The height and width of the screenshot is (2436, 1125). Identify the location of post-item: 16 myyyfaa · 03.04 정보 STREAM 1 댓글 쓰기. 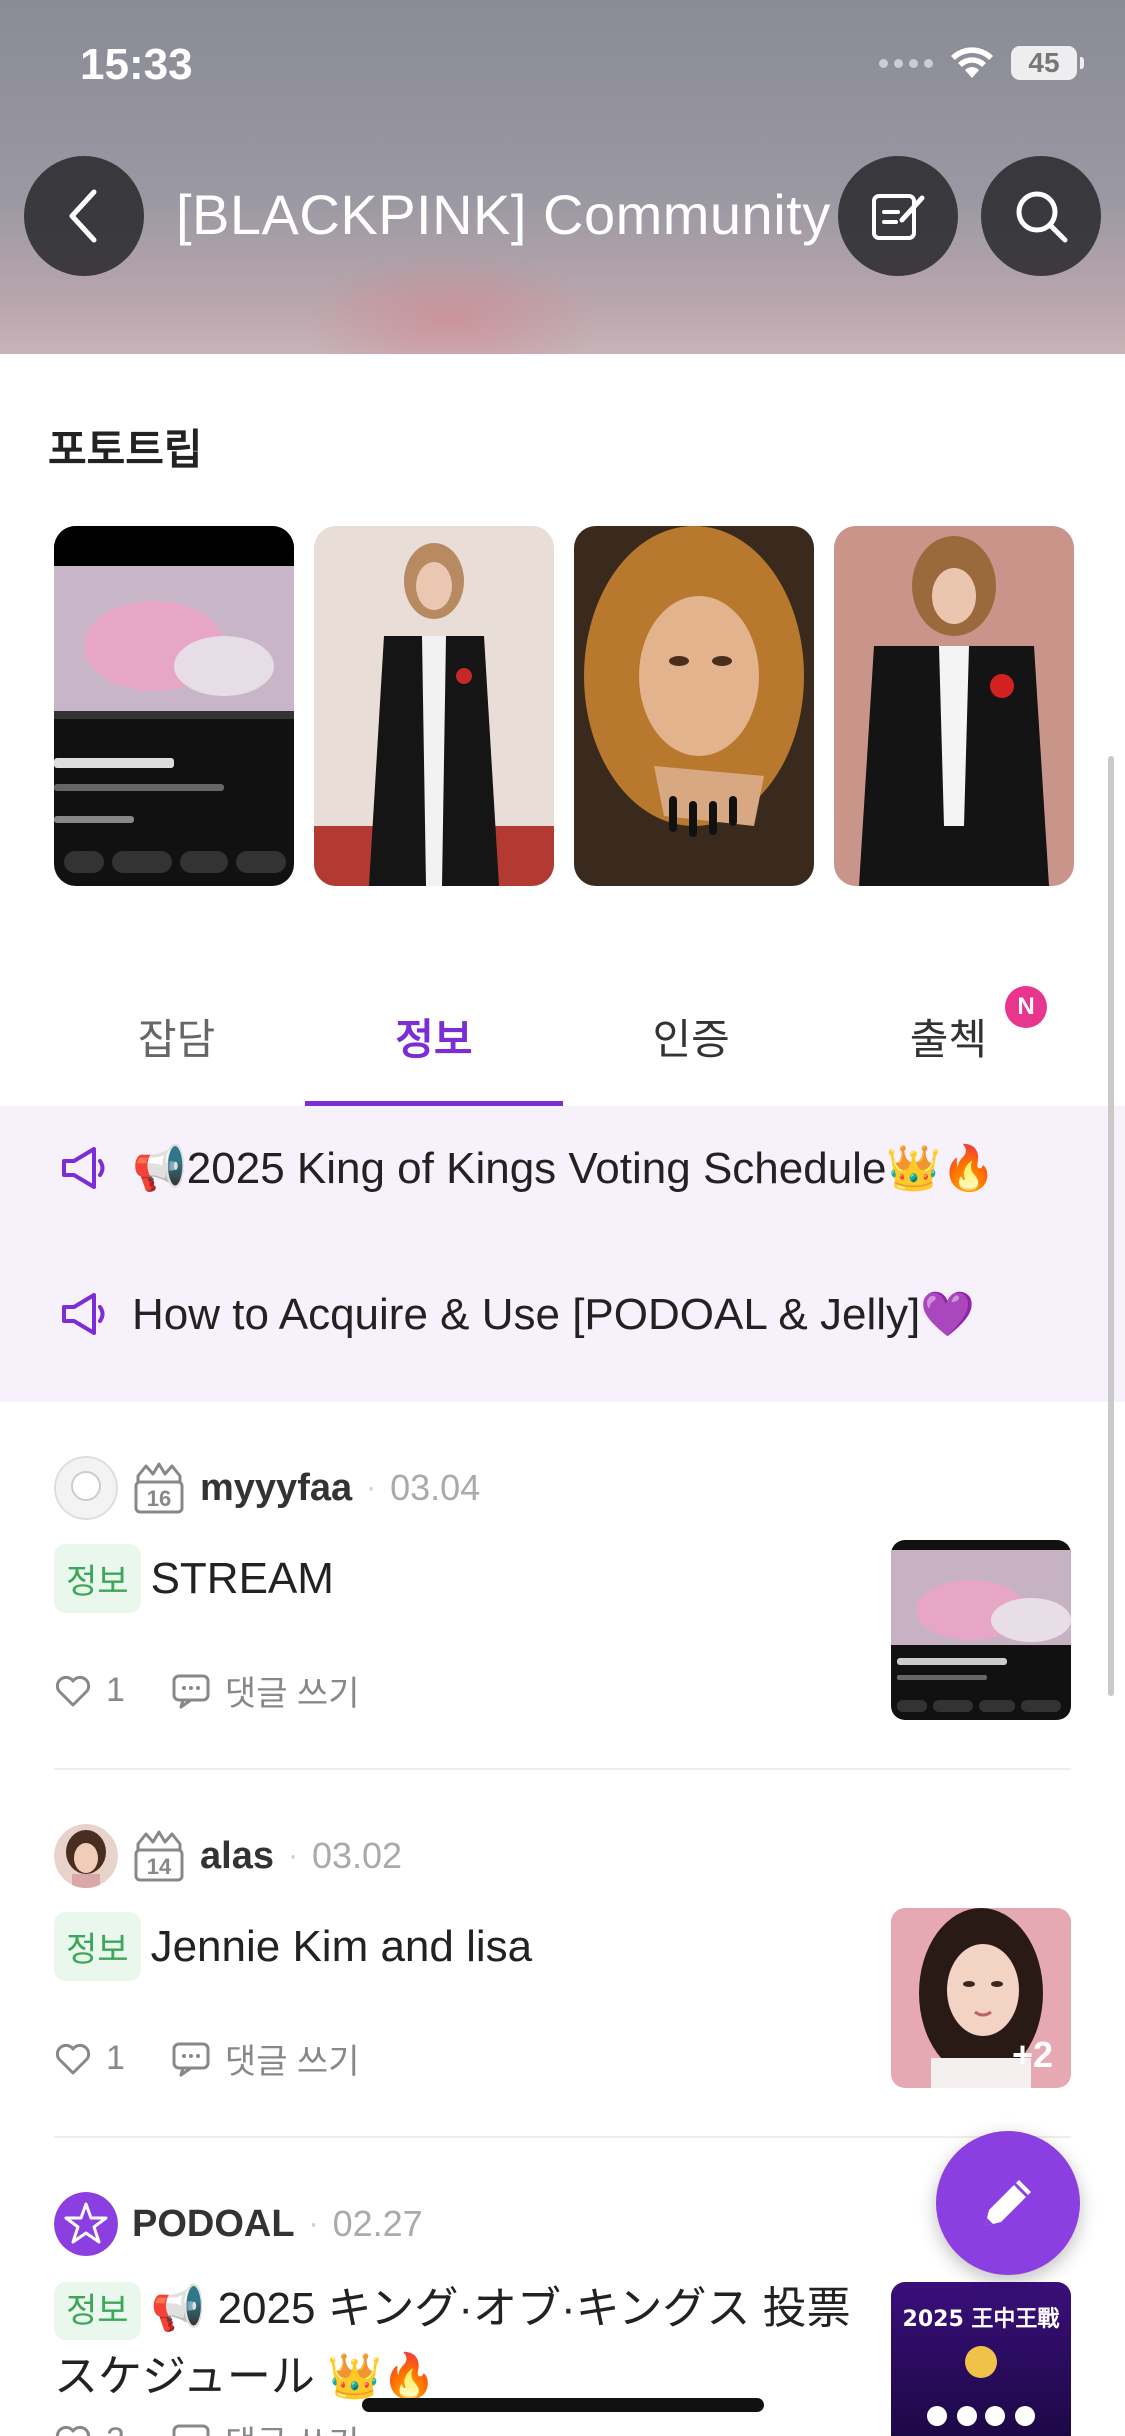
(562, 1594).